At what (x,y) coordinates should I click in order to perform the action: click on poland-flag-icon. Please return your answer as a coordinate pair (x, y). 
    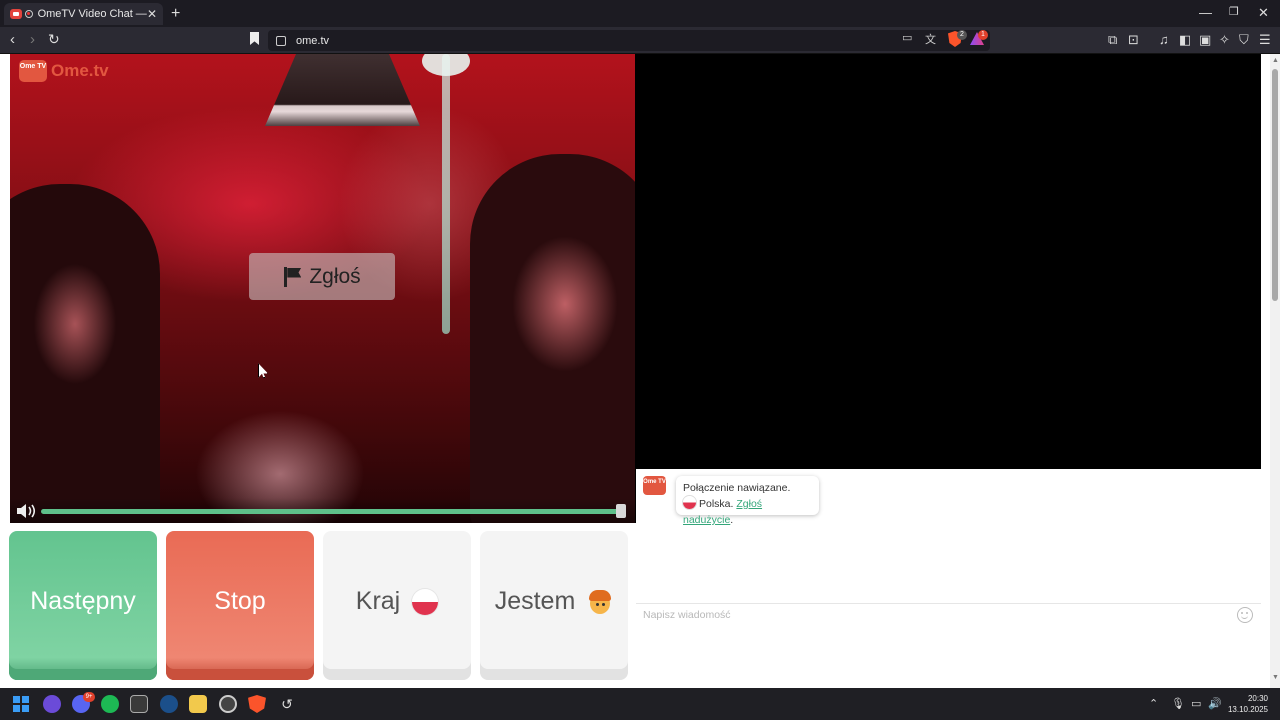
    Looking at the image, I should click on (425, 601).